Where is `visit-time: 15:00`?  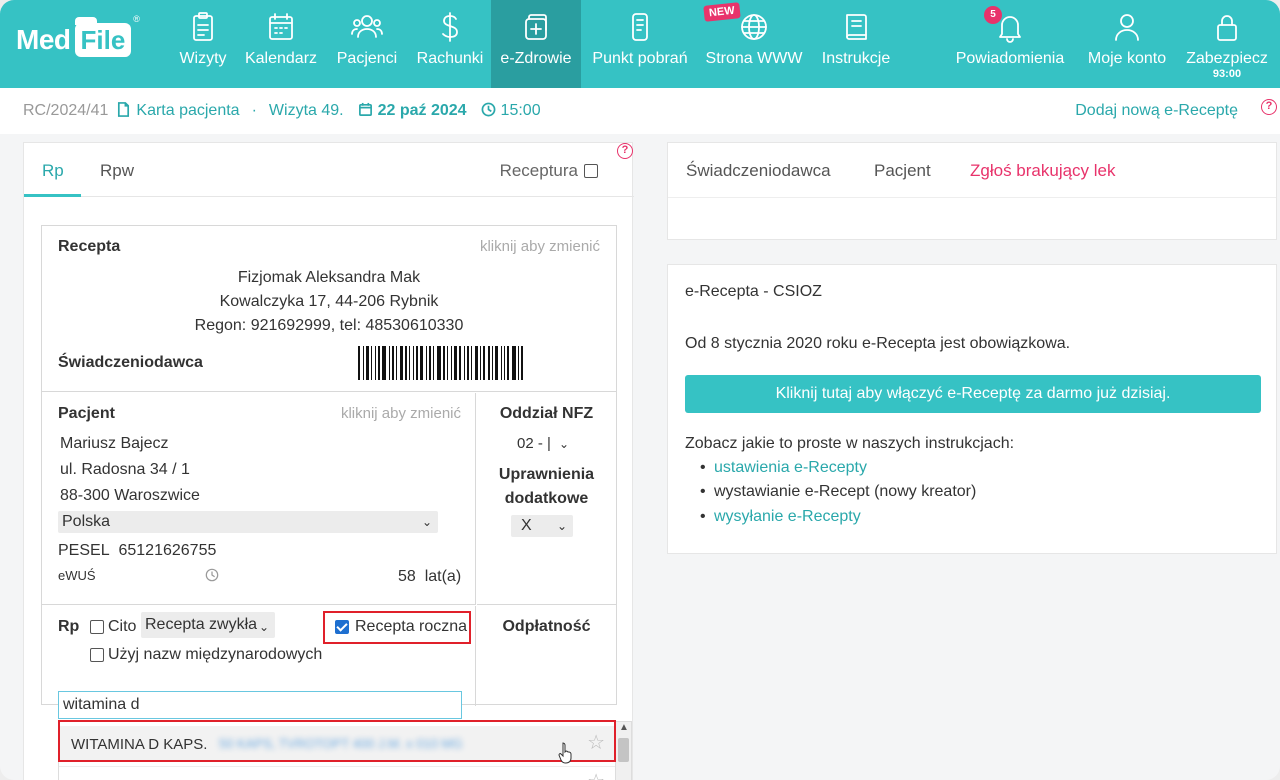 visit-time: 15:00 is located at coordinates (511, 111).